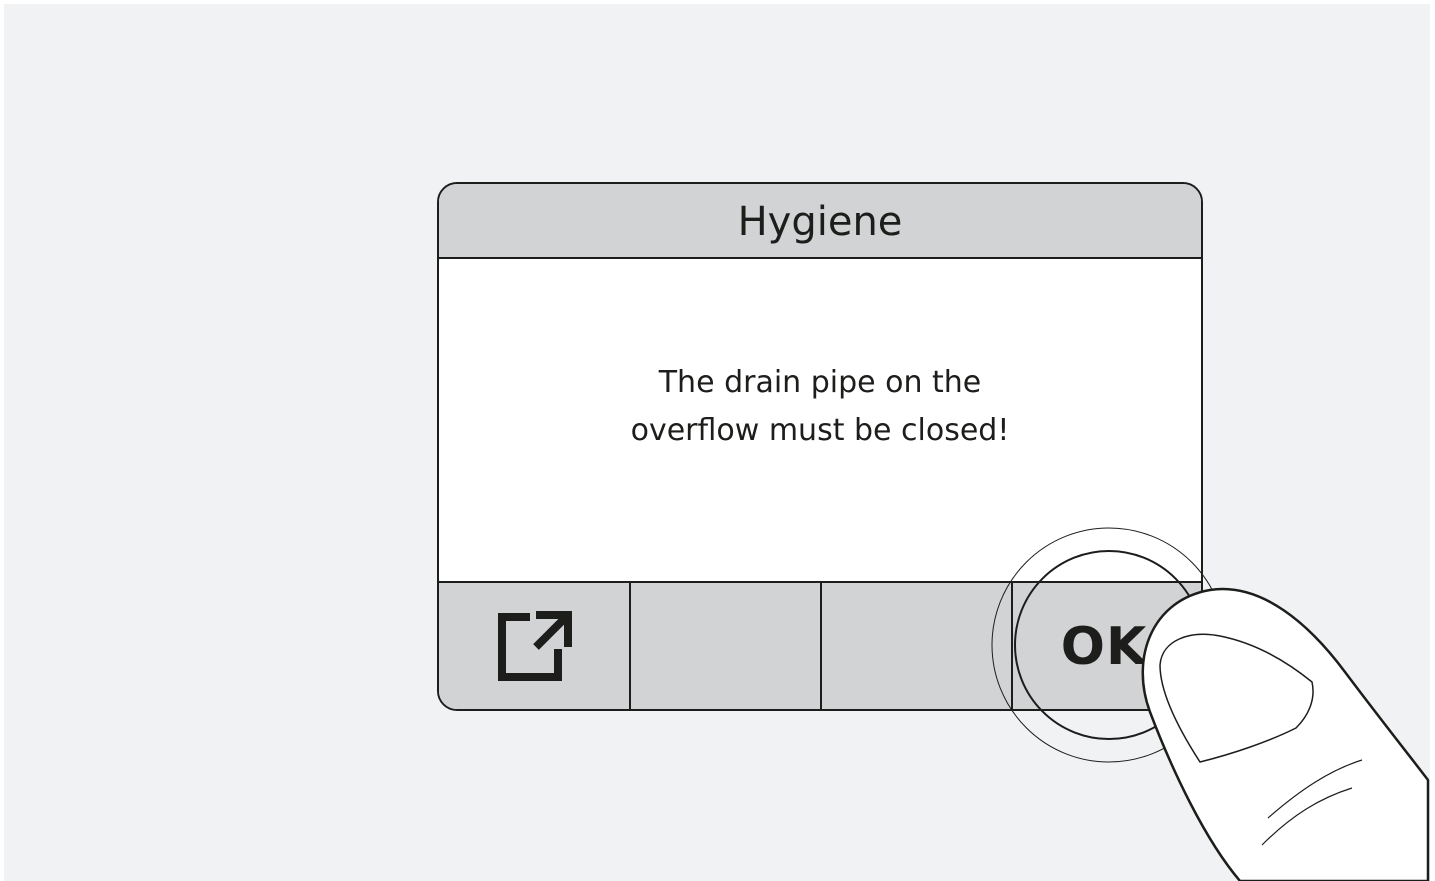 This screenshot has width=1435, height=881. What do you see at coordinates (1104, 647) in the screenshot?
I see `ok-label: OK` at bounding box center [1104, 647].